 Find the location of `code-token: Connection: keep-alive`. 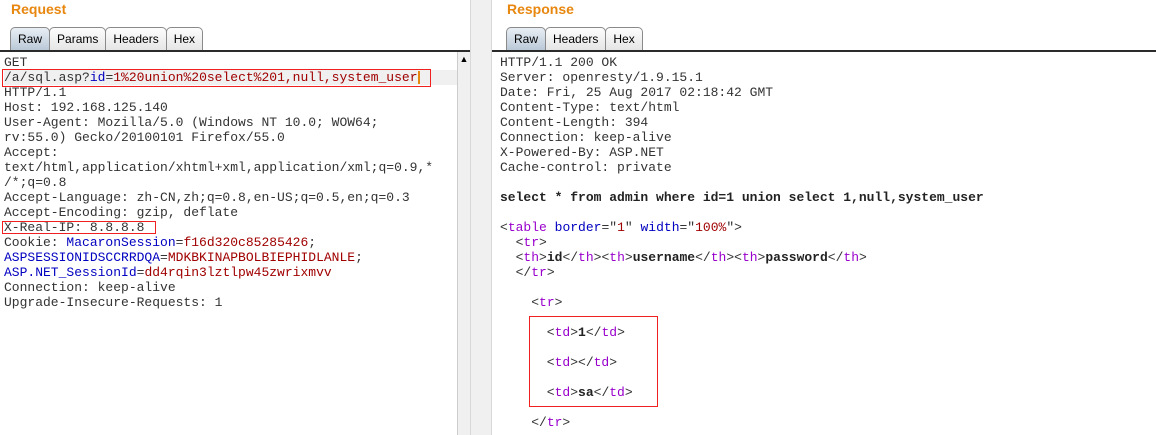

code-token: Connection: keep-alive is located at coordinates (90, 287).